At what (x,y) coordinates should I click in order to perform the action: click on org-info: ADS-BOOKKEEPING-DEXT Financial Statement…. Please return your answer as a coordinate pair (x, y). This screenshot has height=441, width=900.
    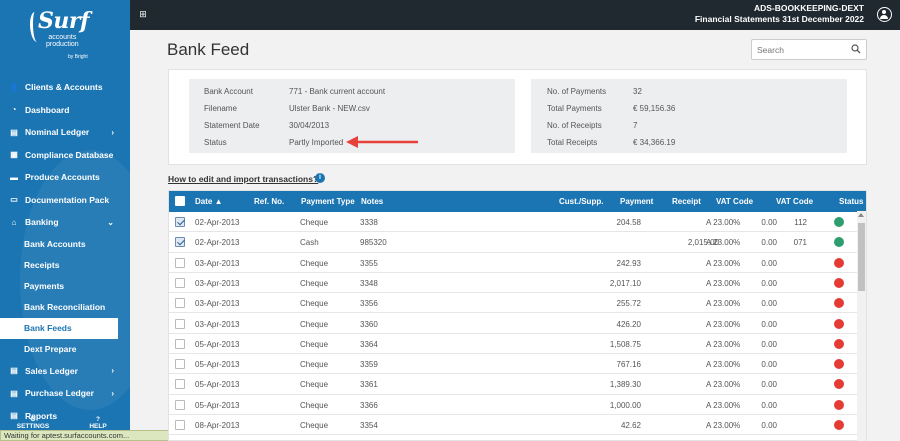
    Looking at the image, I should click on (779, 14).